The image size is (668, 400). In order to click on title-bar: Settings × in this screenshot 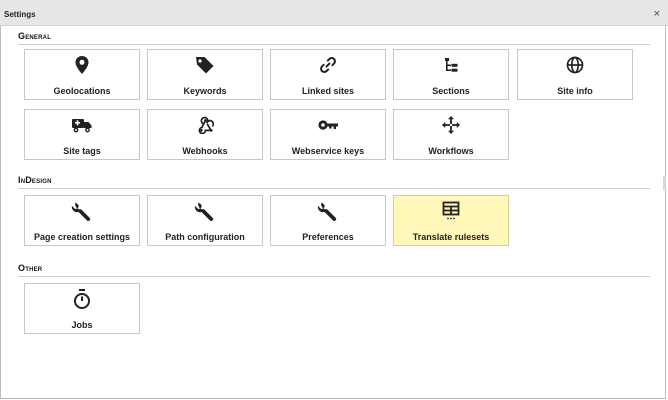, I will do `click(334, 13)`.